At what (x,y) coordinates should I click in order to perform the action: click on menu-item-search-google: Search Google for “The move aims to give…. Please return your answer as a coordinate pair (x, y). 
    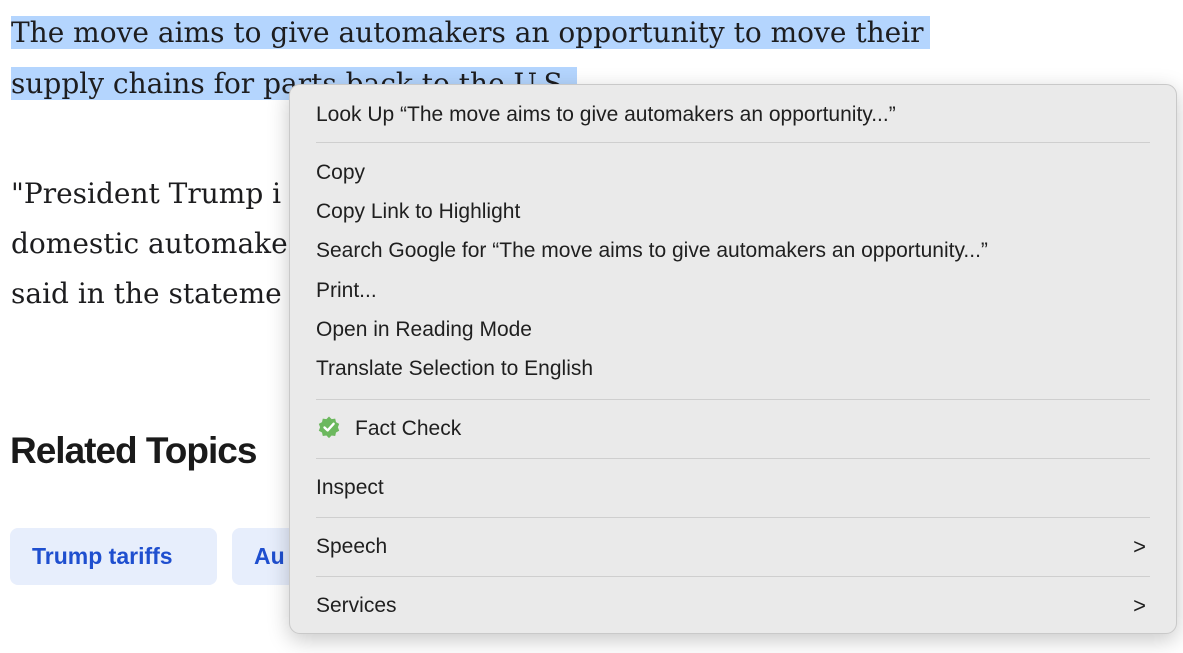
    Looking at the image, I should click on (733, 251).